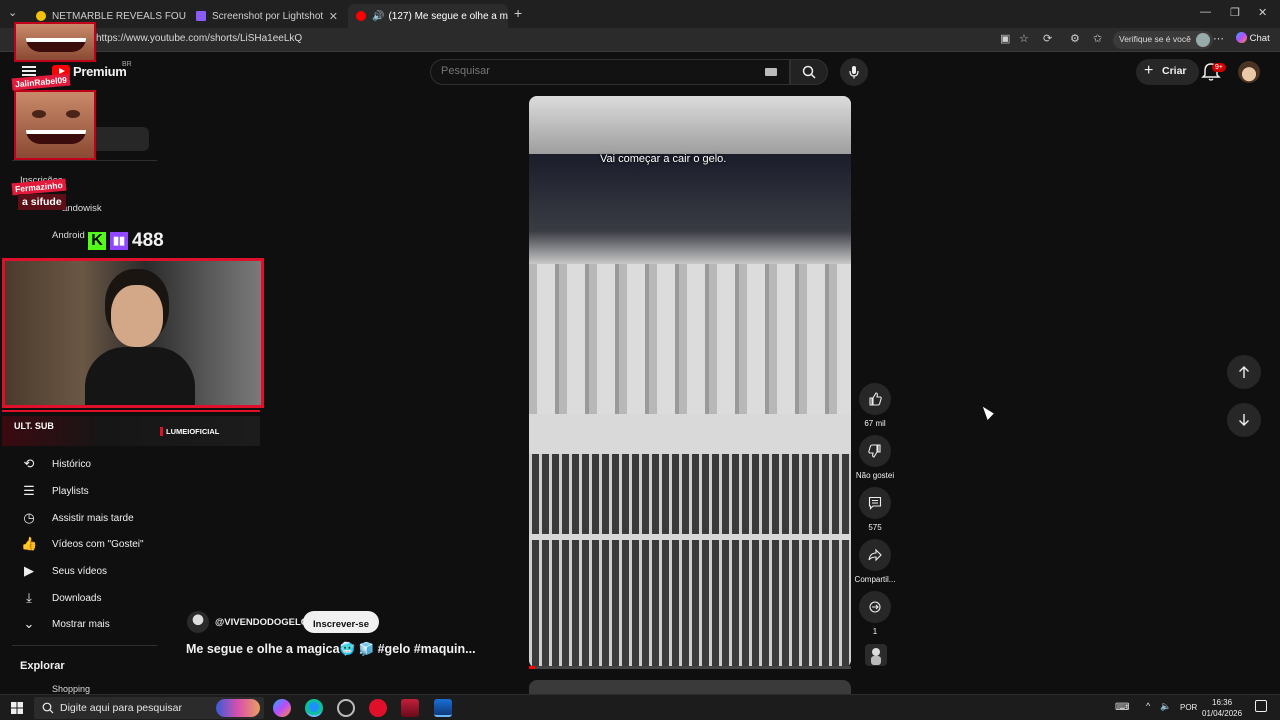 The width and height of the screenshot is (1280, 720). Describe the element at coordinates (378, 16) in the screenshot. I see `speaker-icon: 🔊` at that location.